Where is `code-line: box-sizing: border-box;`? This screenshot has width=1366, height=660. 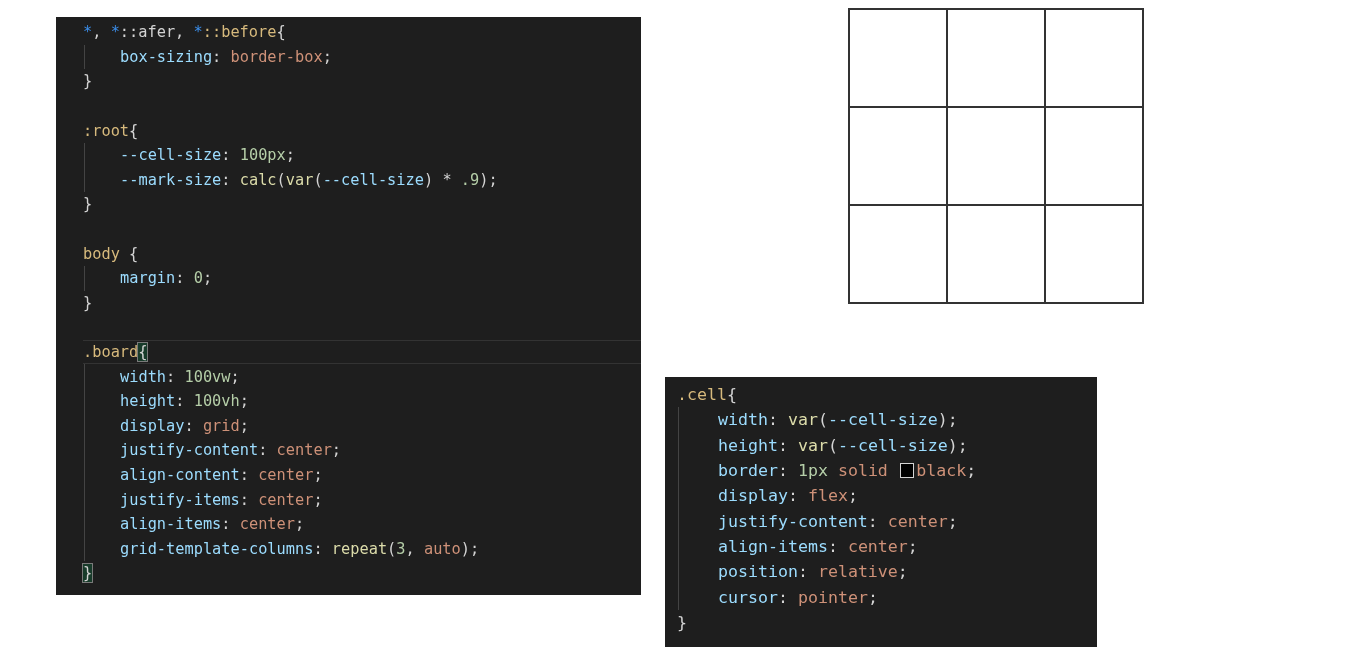 code-line: box-sizing: border-box; is located at coordinates (362, 57).